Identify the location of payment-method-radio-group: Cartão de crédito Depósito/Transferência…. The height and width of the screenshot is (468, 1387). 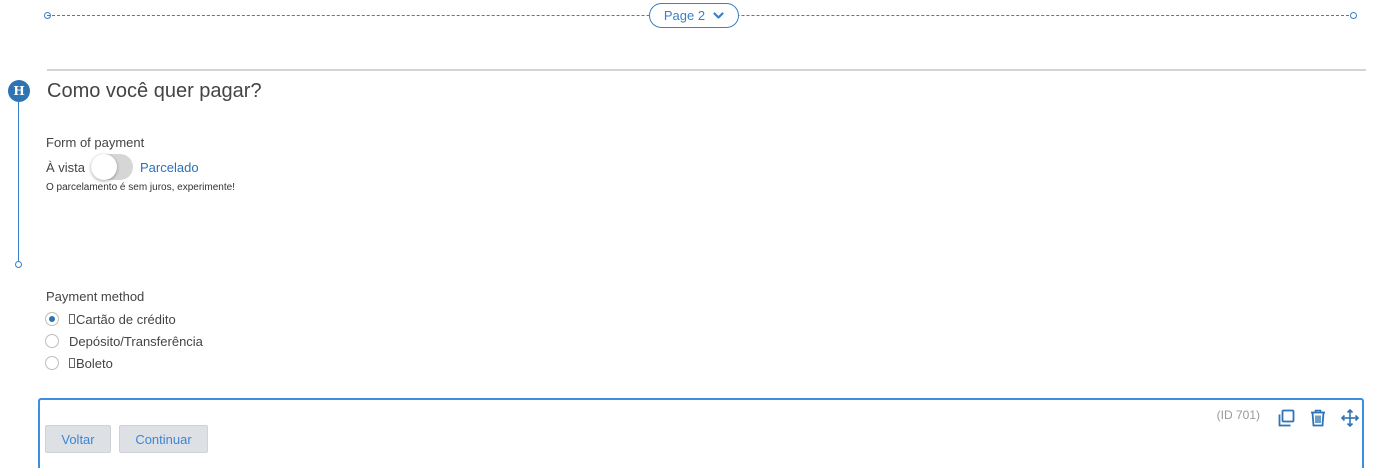
(124, 341).